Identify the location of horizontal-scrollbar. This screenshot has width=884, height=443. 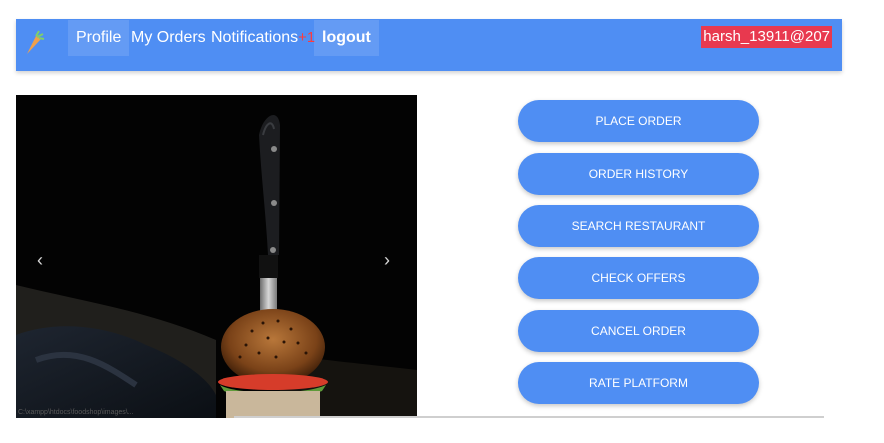
(529, 417).